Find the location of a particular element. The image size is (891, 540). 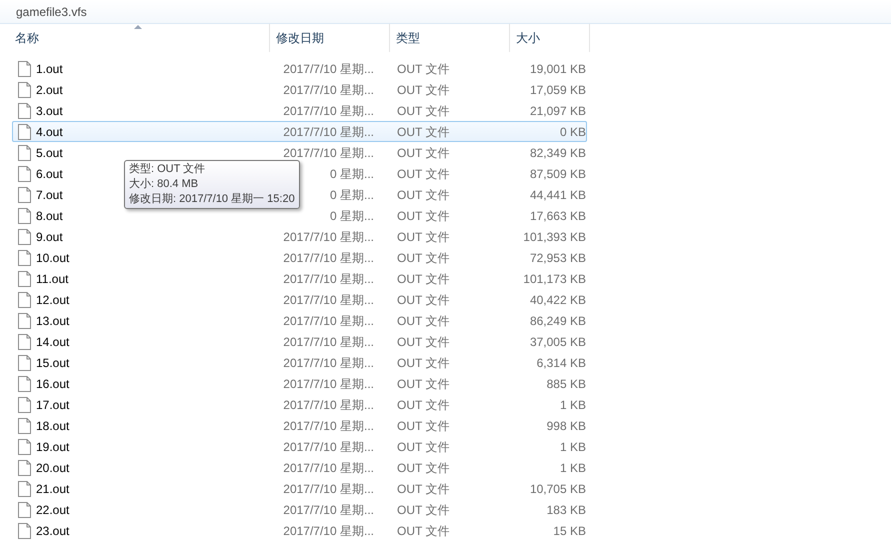

column-header: 类型 is located at coordinates (450, 38).